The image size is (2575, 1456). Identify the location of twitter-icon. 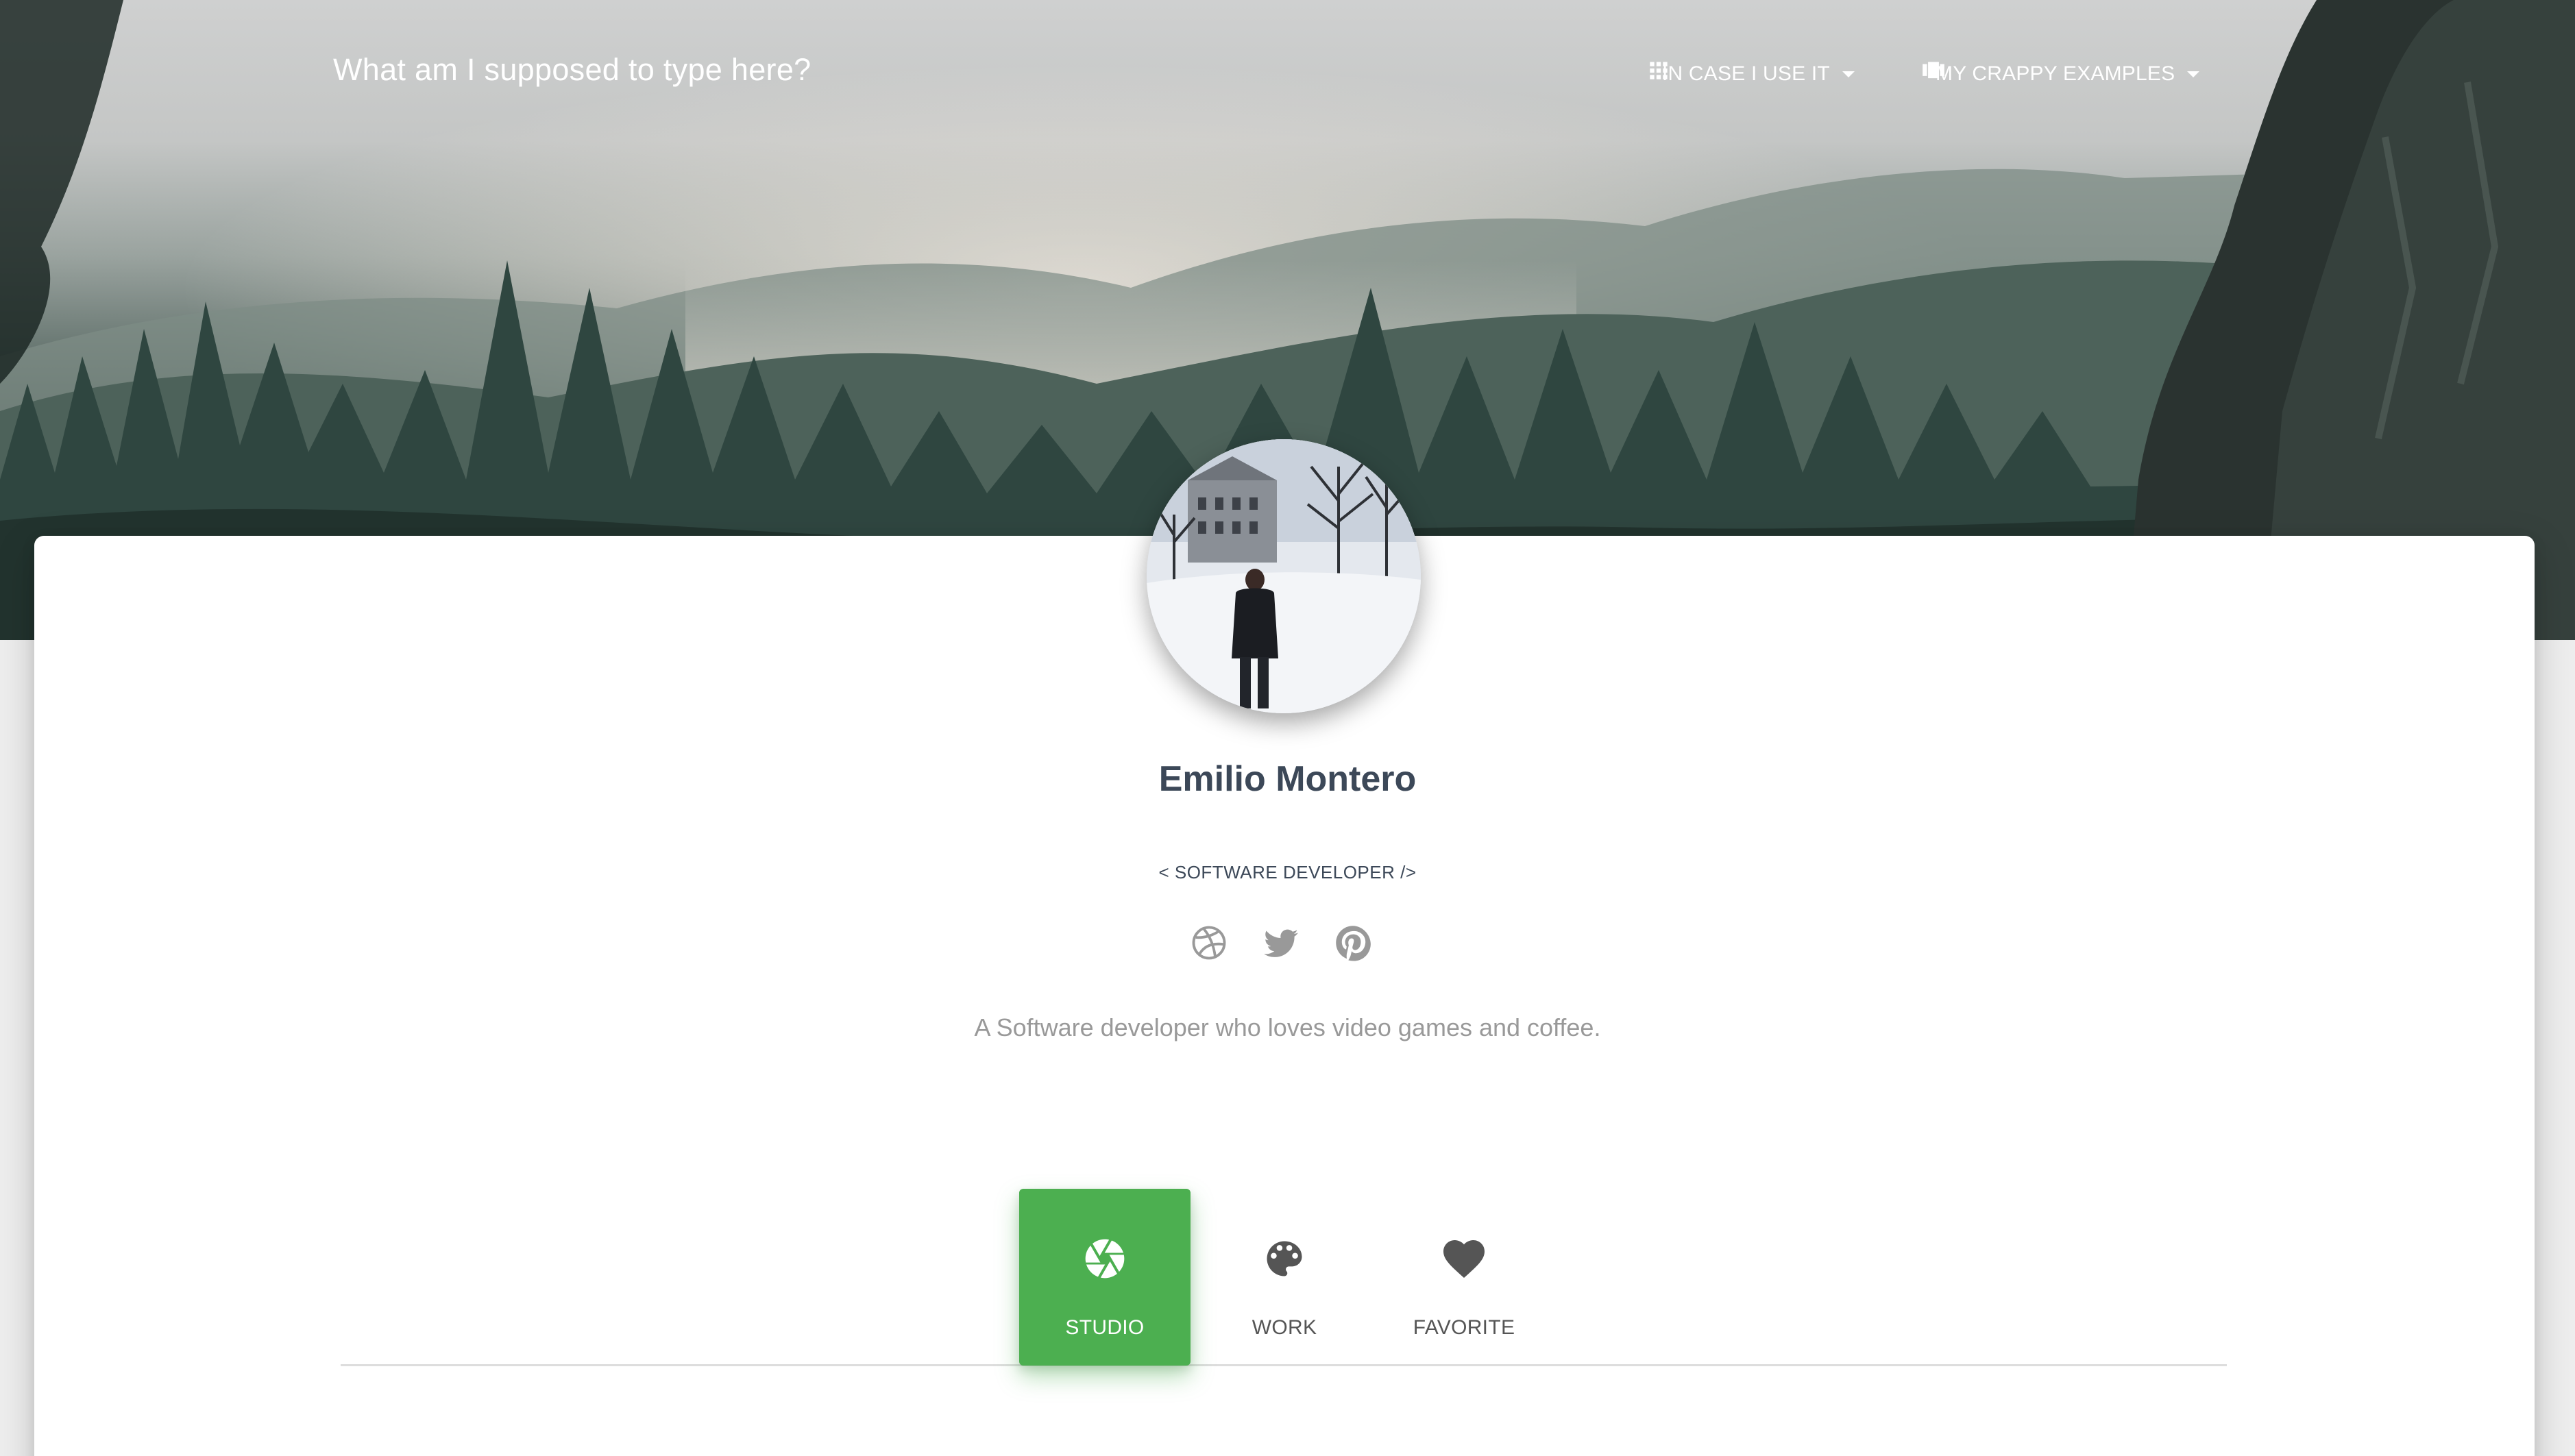
(1281, 943).